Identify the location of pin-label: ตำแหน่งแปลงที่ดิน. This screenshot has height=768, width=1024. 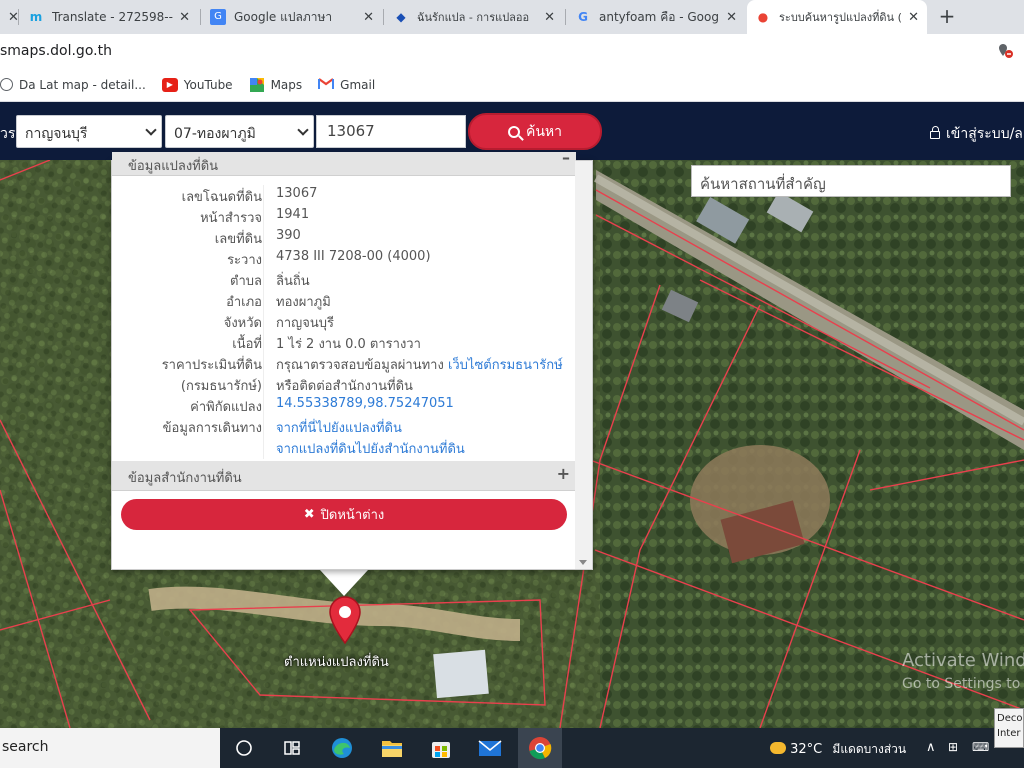
(336, 662).